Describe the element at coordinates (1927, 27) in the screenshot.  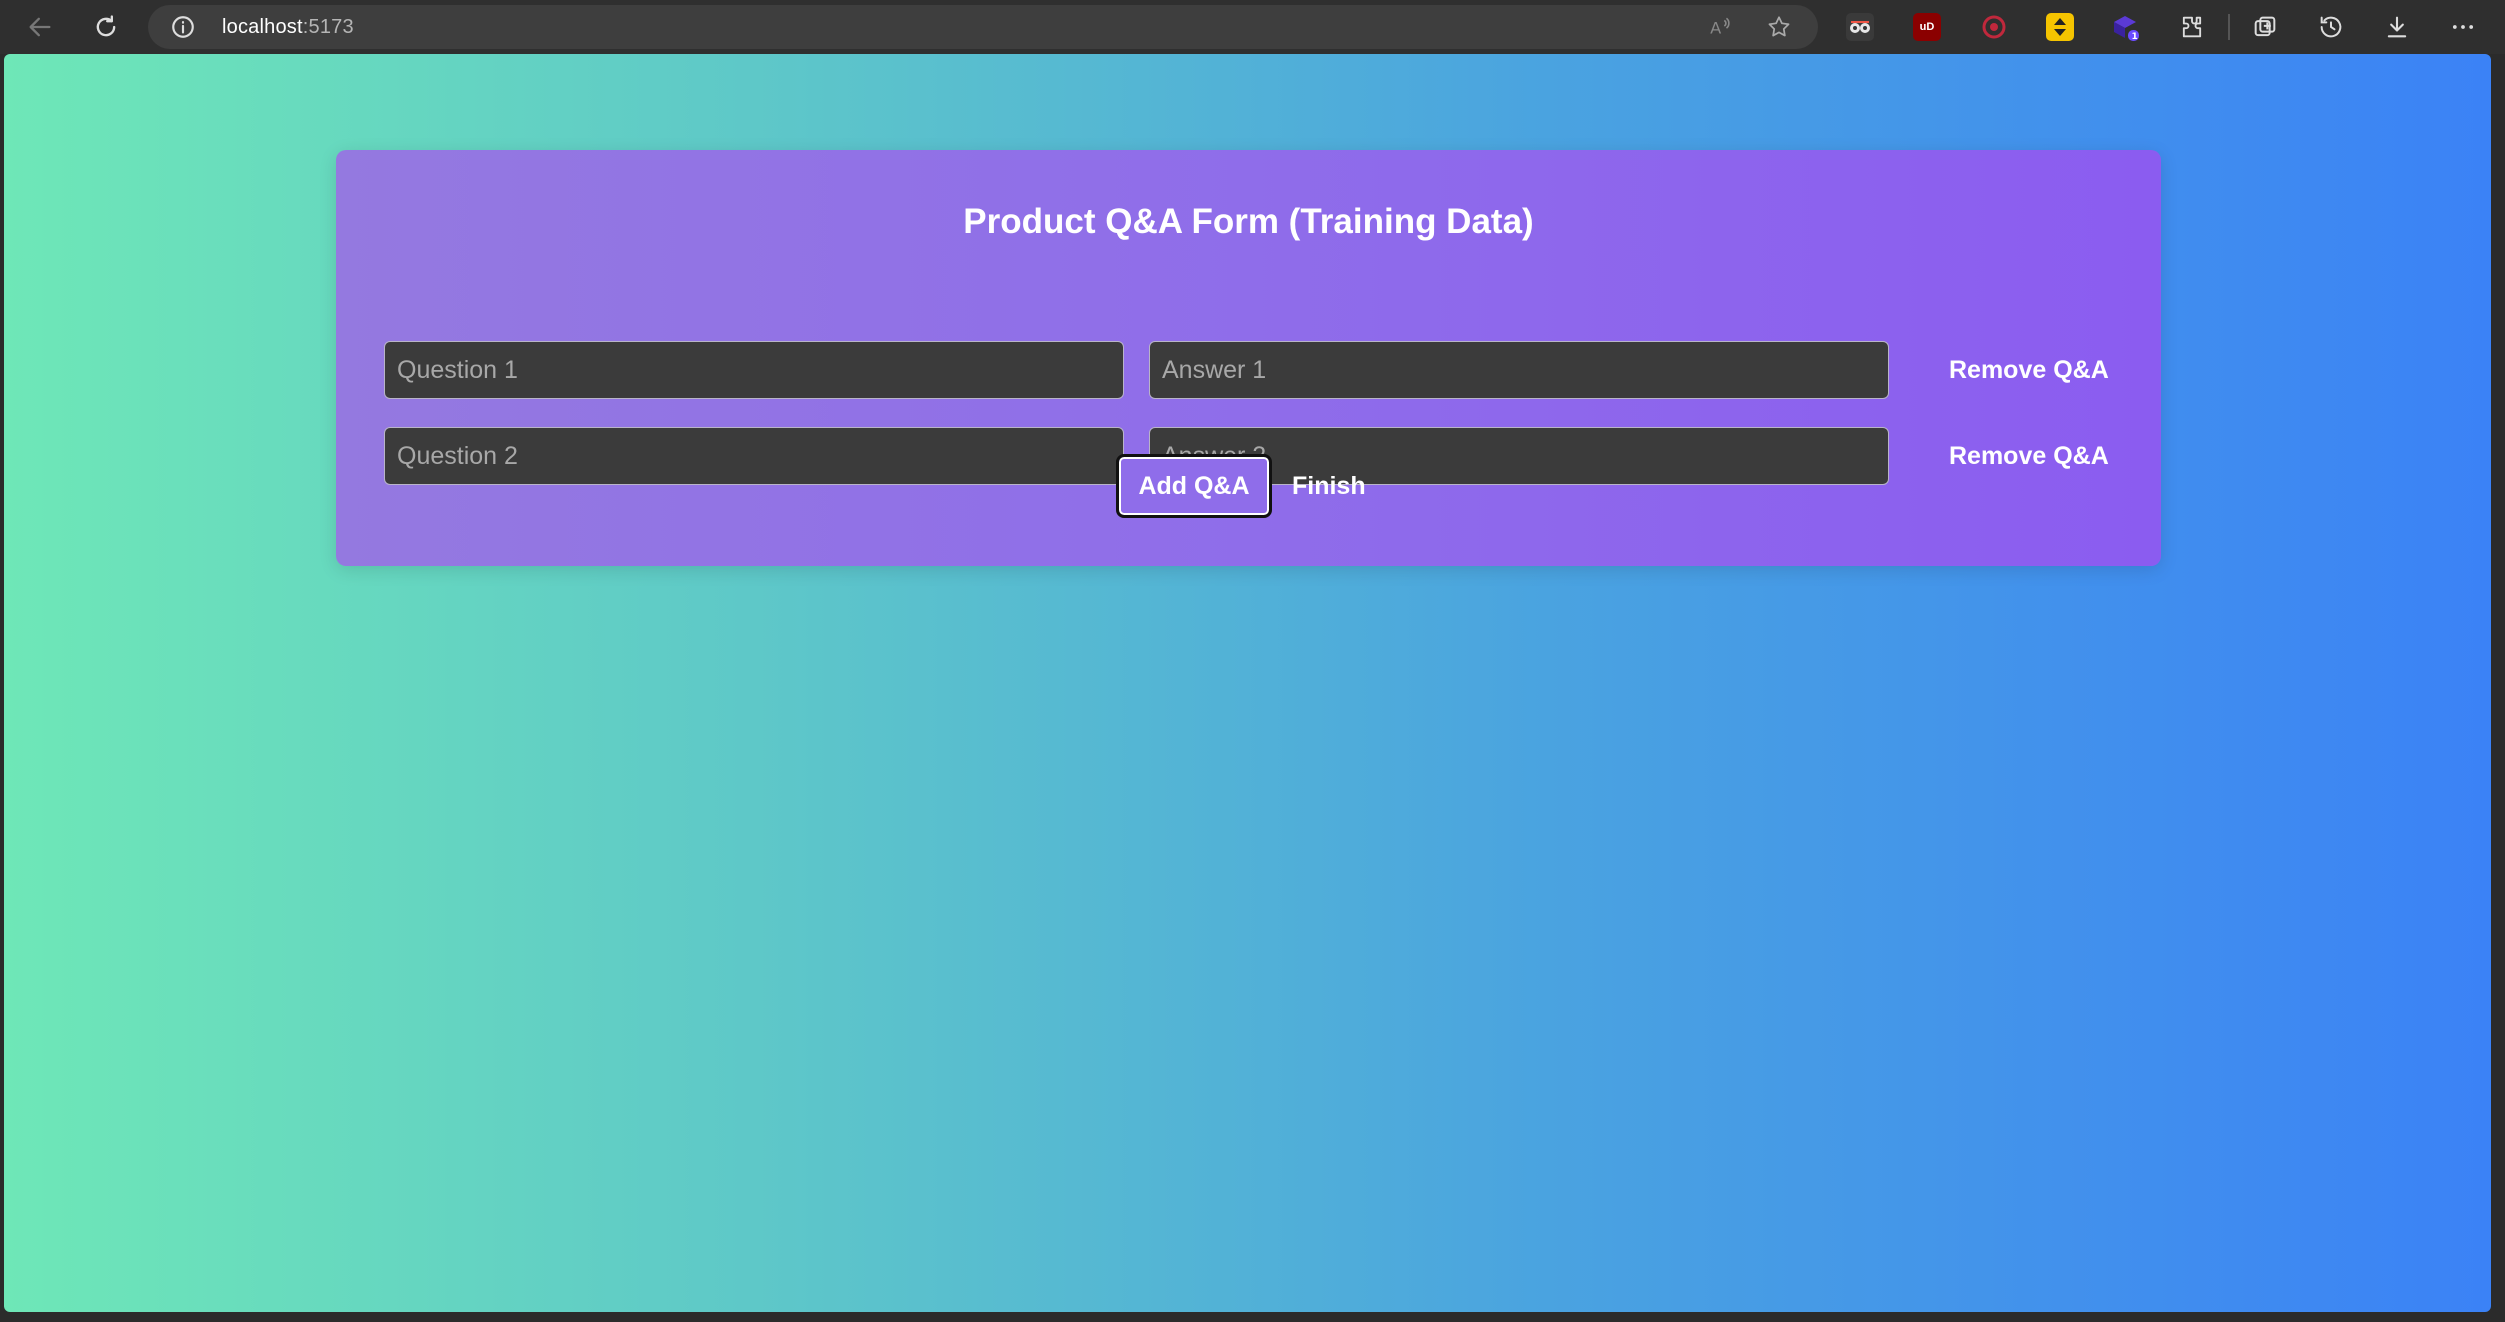
I see `ublock-extension-icon: uD` at that location.